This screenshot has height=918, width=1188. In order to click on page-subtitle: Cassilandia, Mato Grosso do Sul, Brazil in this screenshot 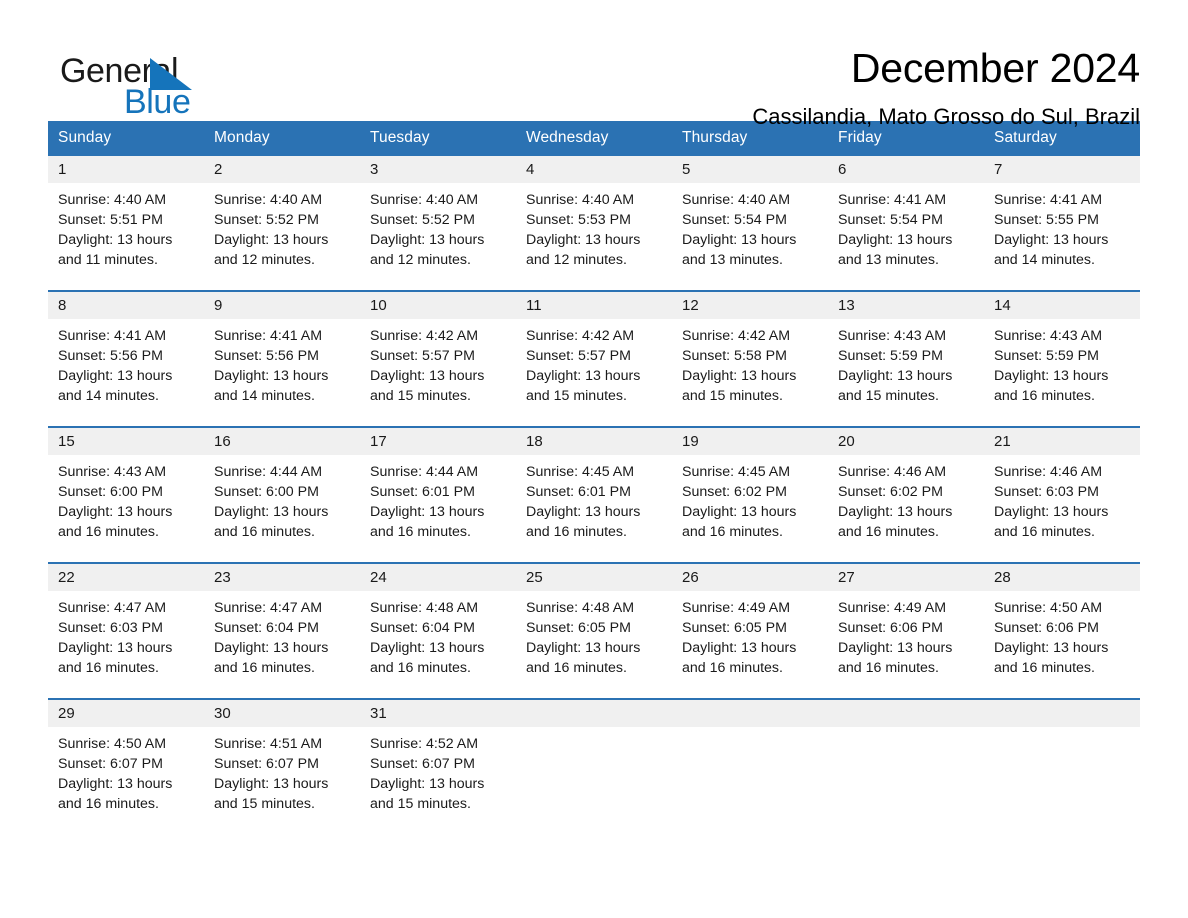, I will do `click(946, 116)`.